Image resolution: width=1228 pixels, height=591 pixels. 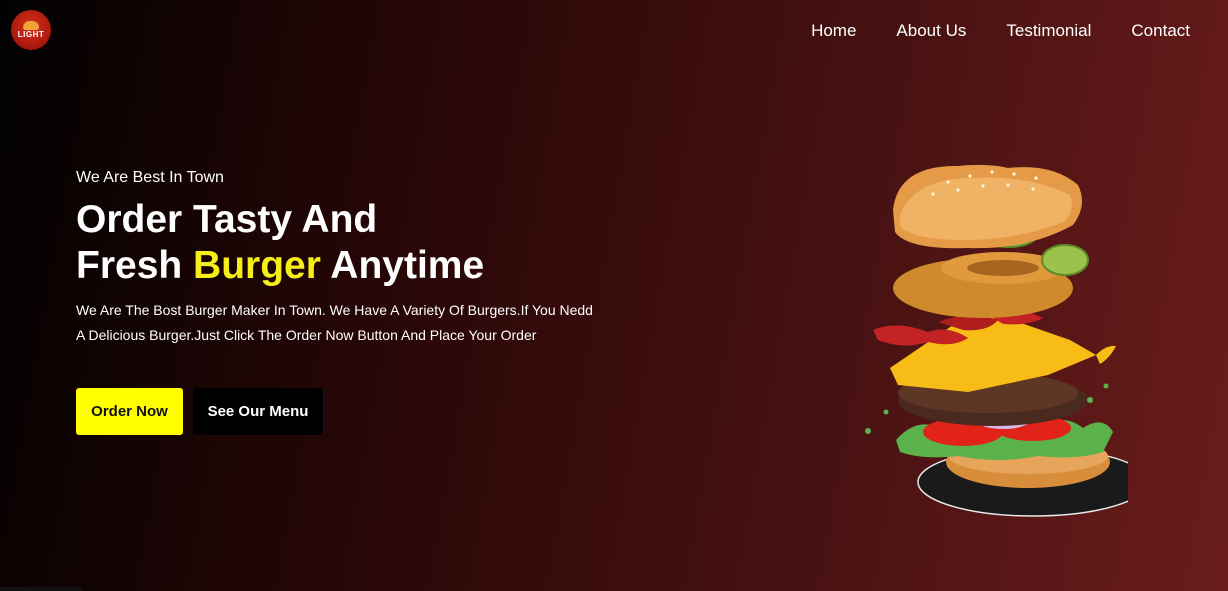 What do you see at coordinates (227, 219) in the screenshot?
I see `hero-title-line1: Order Tasty And` at bounding box center [227, 219].